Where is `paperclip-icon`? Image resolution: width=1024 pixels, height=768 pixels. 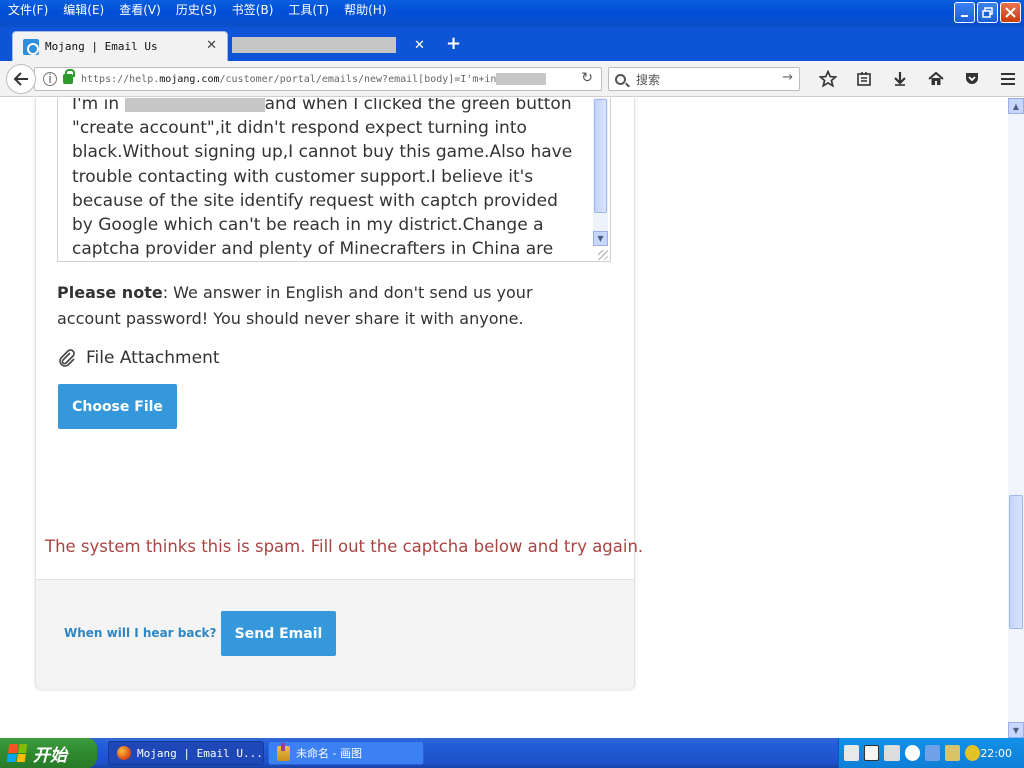 paperclip-icon is located at coordinates (67, 358).